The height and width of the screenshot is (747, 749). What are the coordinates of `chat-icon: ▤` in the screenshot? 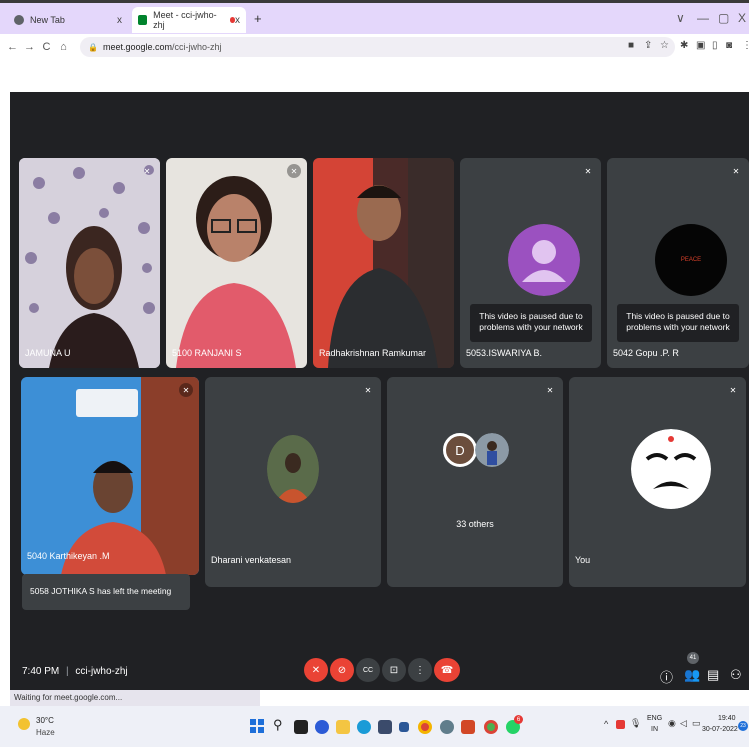 It's located at (713, 675).